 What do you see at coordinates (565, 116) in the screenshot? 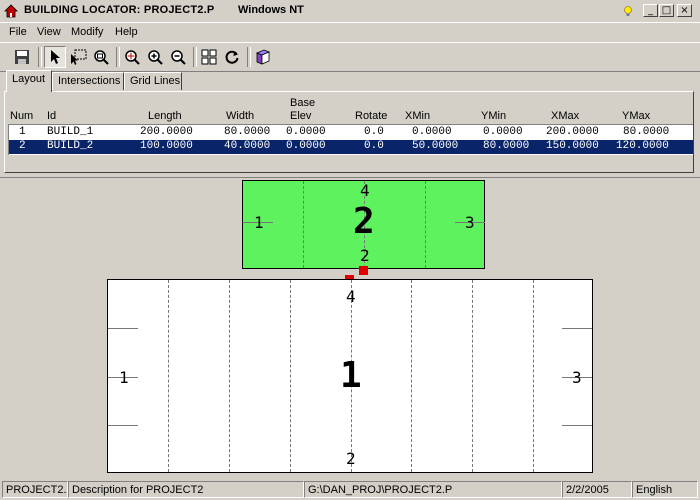
I see `header-xmax: XMax` at bounding box center [565, 116].